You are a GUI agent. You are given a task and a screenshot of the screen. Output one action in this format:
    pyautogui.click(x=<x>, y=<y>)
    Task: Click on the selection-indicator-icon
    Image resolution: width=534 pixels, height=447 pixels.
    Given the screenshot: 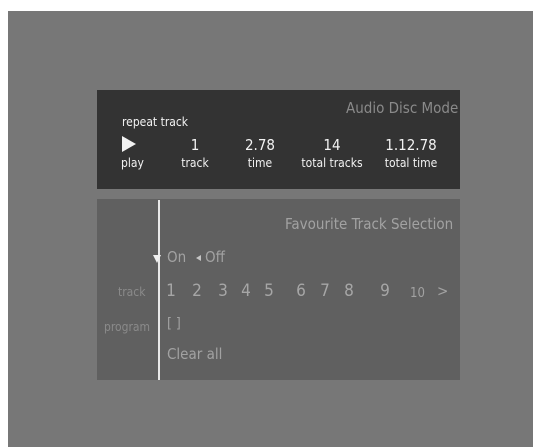 What is the action you would take?
    pyautogui.click(x=157, y=259)
    